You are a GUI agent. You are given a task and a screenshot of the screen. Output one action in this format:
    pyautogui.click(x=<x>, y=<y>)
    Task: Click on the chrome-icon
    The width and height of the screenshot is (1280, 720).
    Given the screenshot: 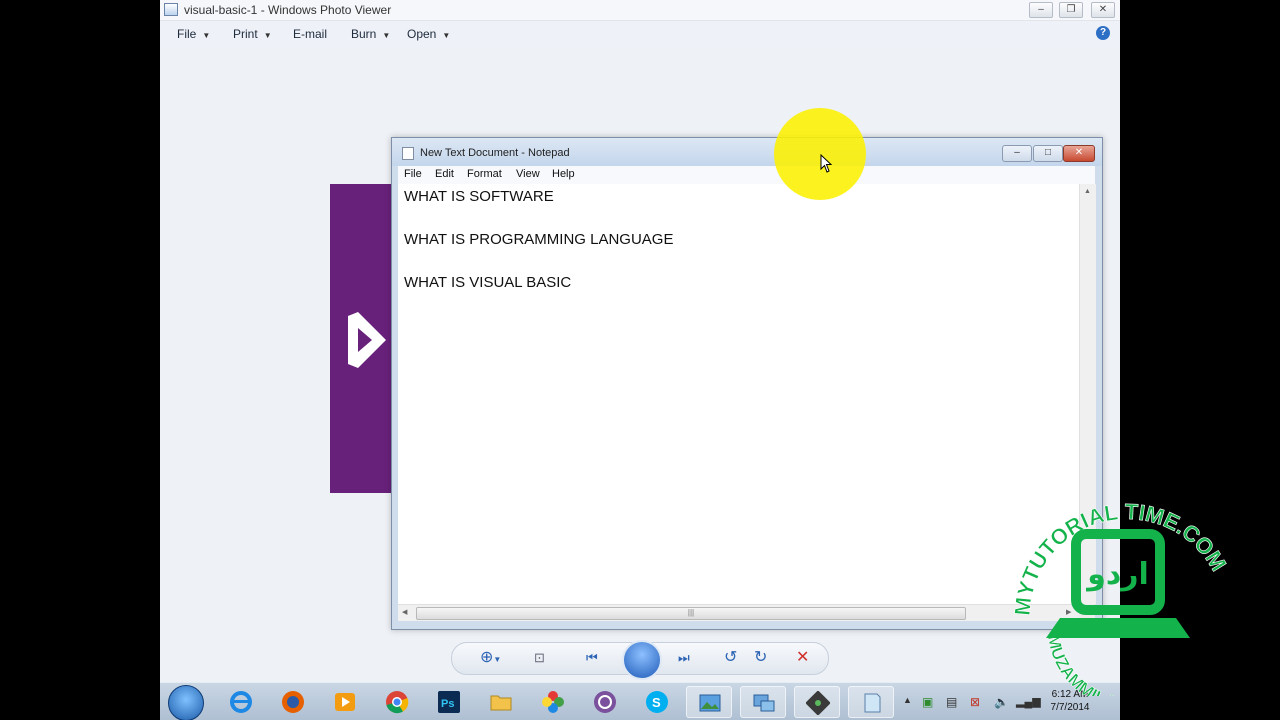 What is the action you would take?
    pyautogui.click(x=397, y=702)
    